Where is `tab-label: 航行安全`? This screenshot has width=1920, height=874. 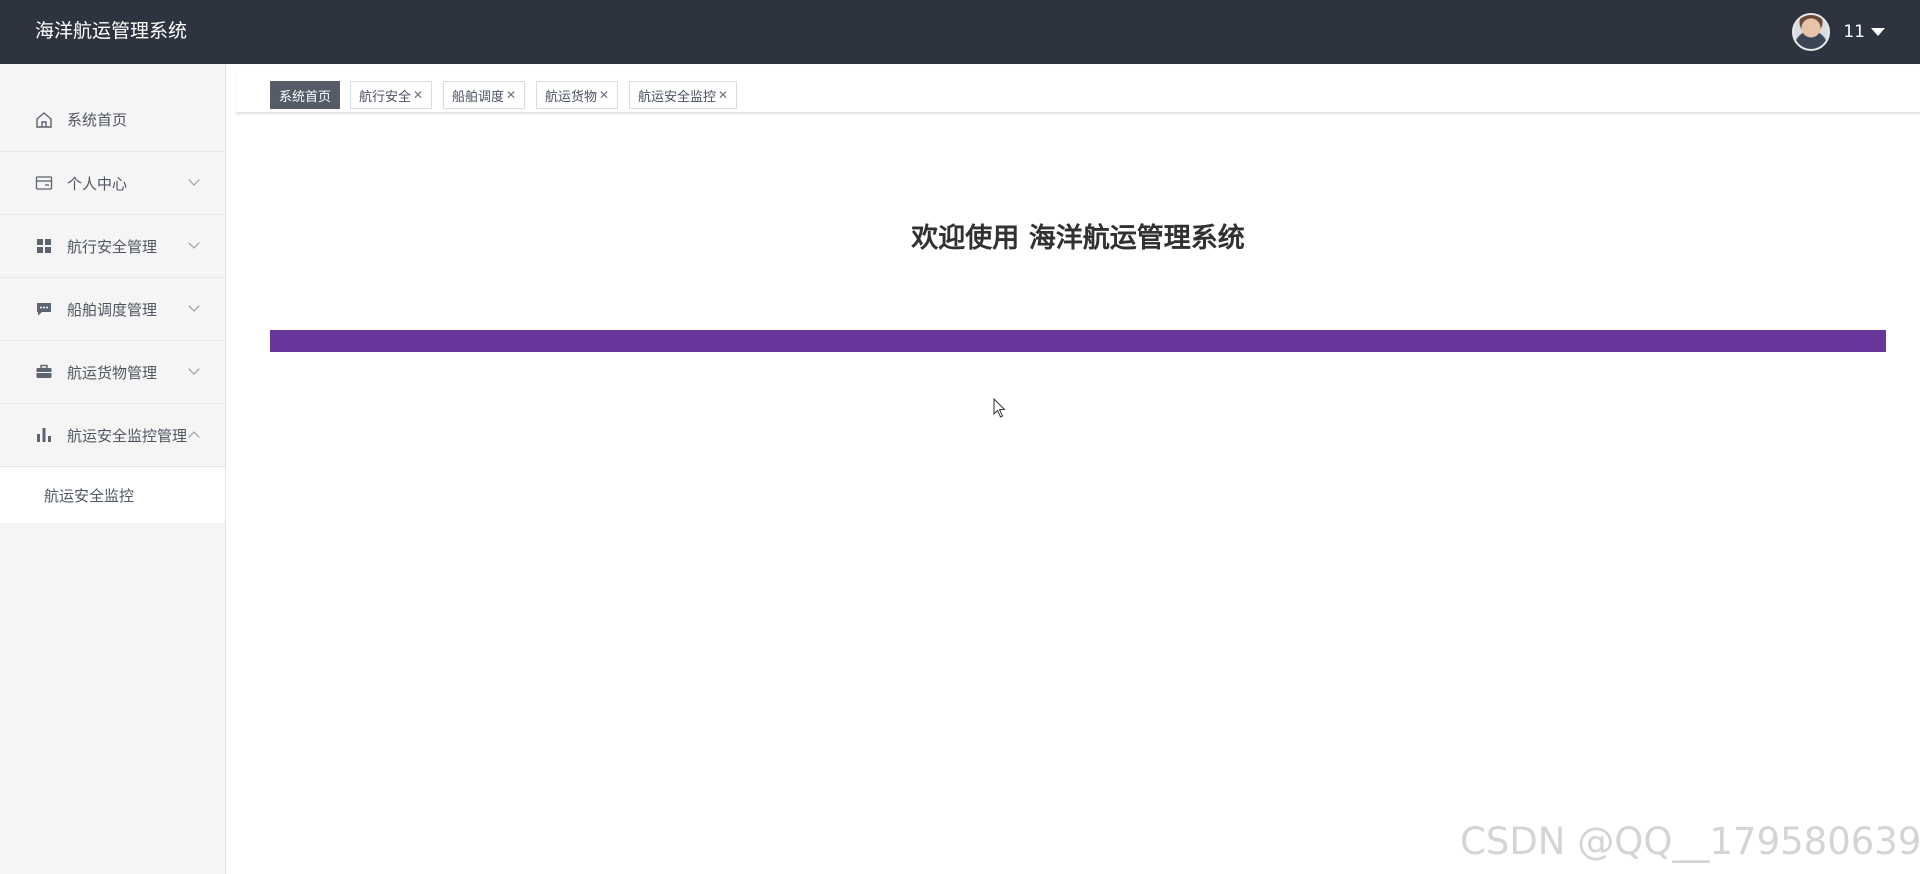 tab-label: 航行安全 is located at coordinates (385, 97).